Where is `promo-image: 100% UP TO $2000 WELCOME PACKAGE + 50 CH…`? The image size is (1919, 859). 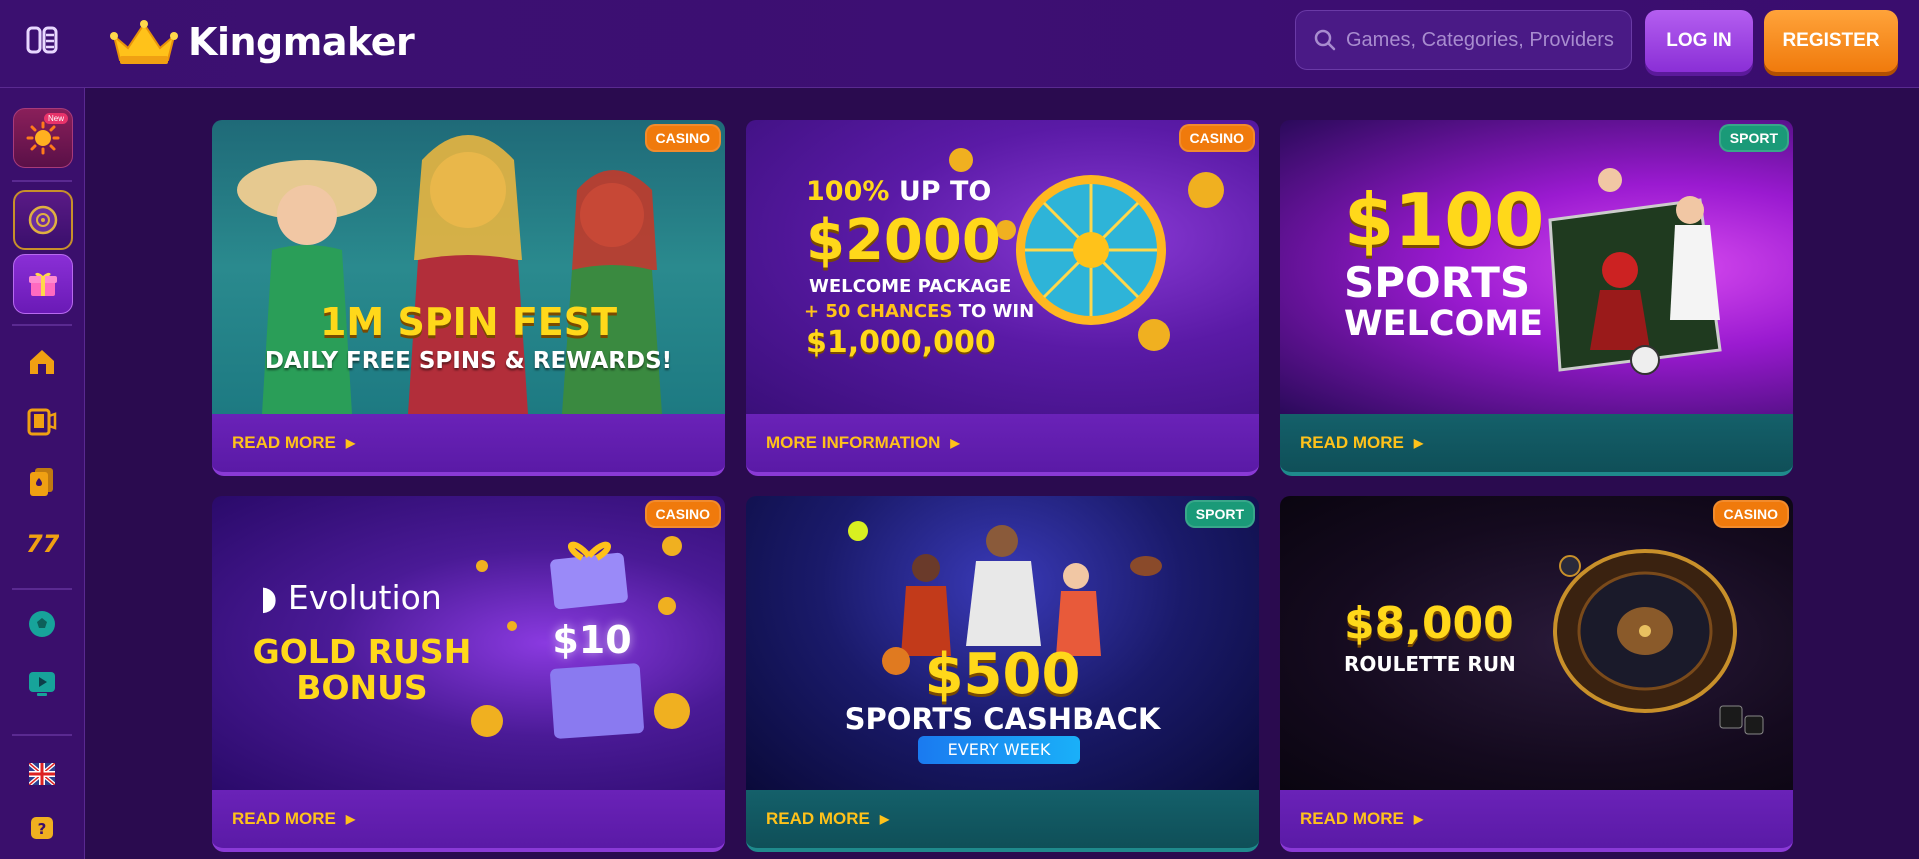 promo-image: 100% UP TO $2000 WELCOME PACKAGE + 50 CH… is located at coordinates (1002, 267).